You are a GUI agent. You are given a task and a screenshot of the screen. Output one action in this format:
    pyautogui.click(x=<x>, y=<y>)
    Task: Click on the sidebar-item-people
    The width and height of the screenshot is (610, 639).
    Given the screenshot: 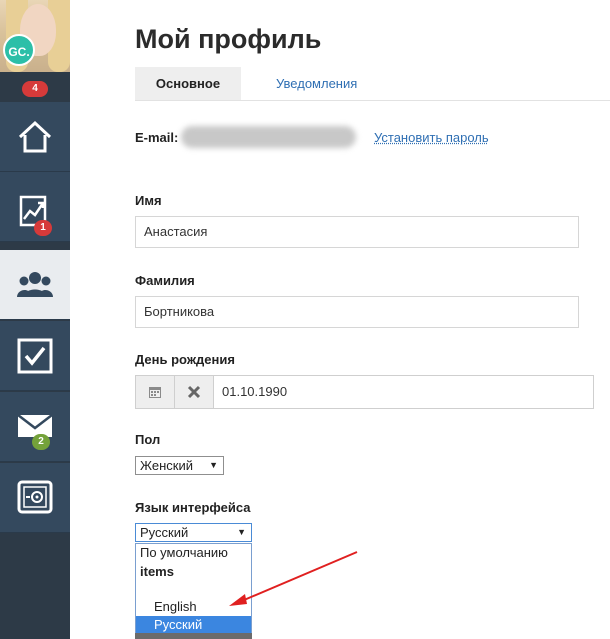 What is the action you would take?
    pyautogui.click(x=35, y=285)
    